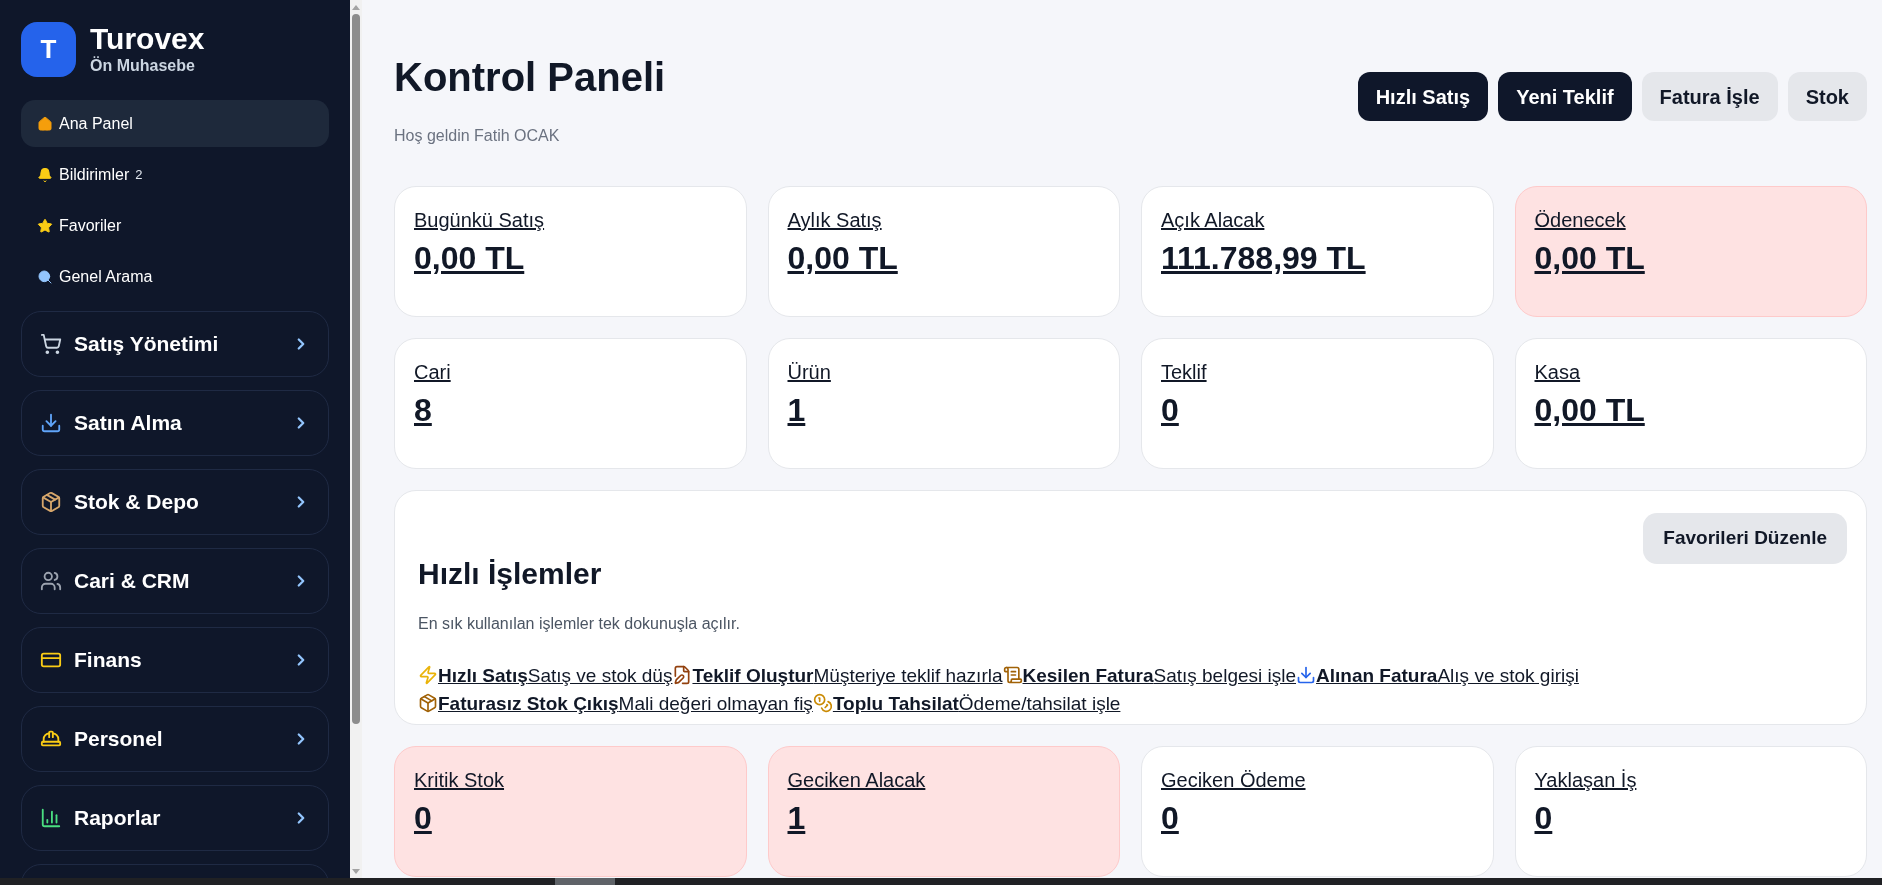 This screenshot has width=1882, height=885. I want to click on stat-value: 8, so click(423, 410).